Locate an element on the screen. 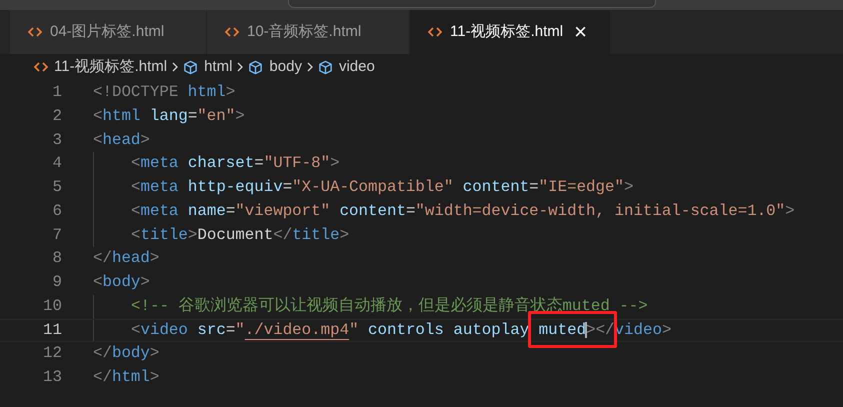 The image size is (843, 407). line-number: 13 is located at coordinates (52, 377).